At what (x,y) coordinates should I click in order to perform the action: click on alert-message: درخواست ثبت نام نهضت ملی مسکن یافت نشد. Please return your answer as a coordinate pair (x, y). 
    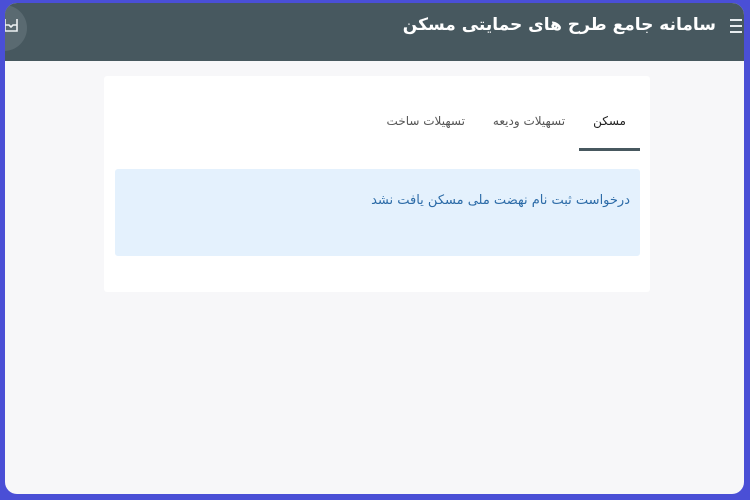
    Looking at the image, I should click on (500, 200).